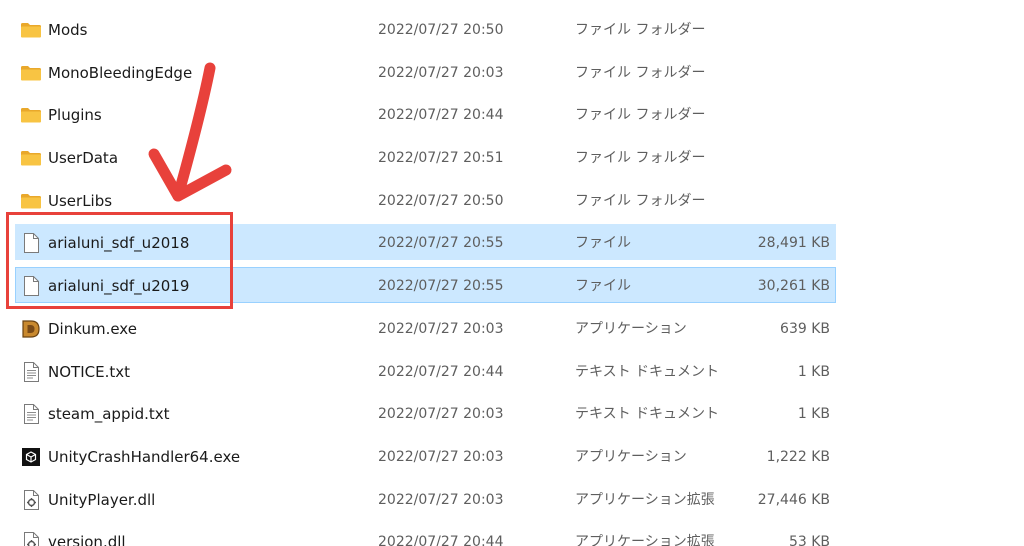 This screenshot has width=1024, height=546. I want to click on file-row: Dinkum.exe 2022/07/27 20:03 アプリケーション 639 KB, so click(512, 329).